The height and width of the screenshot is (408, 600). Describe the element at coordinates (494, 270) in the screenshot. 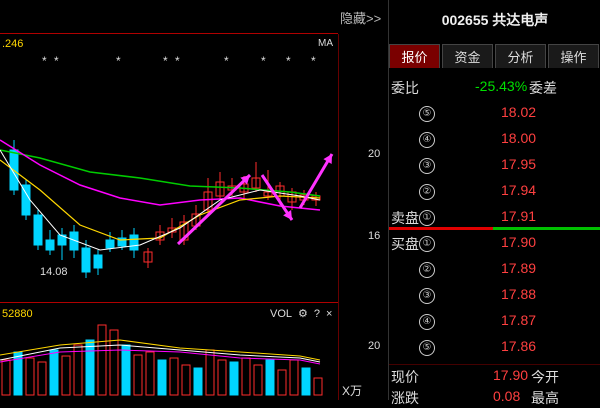

I see `buy-level-2: ② 17.89` at that location.